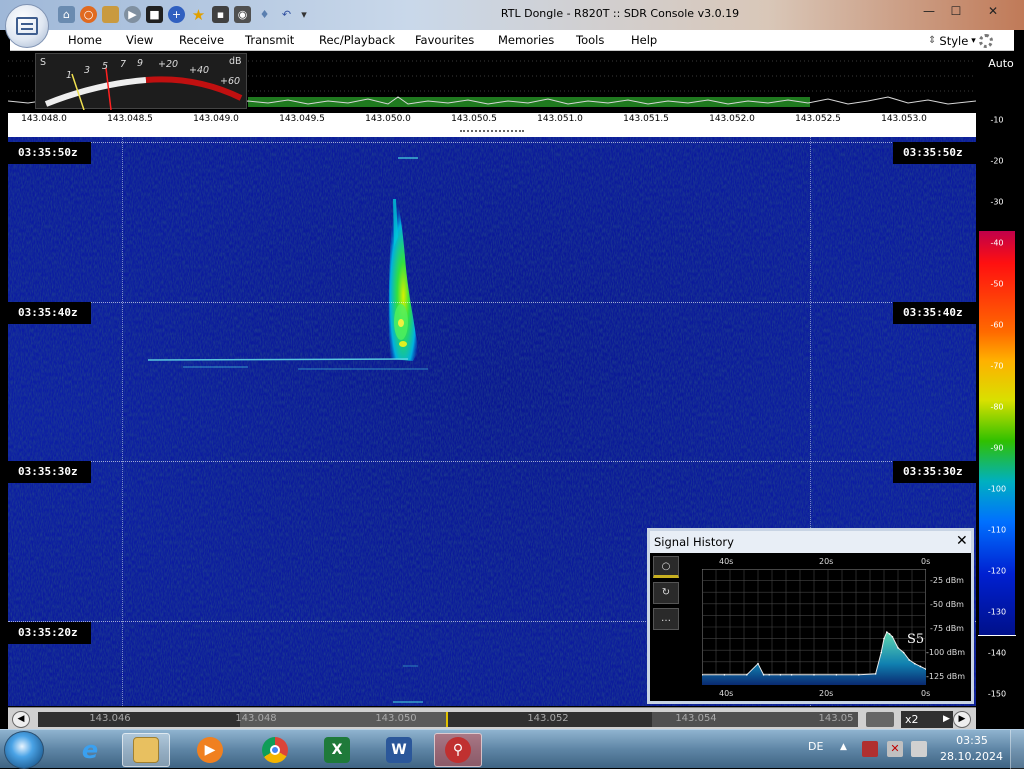 This screenshot has height=769, width=1024. I want to click on menu-favourites: Favourites, so click(444, 40).